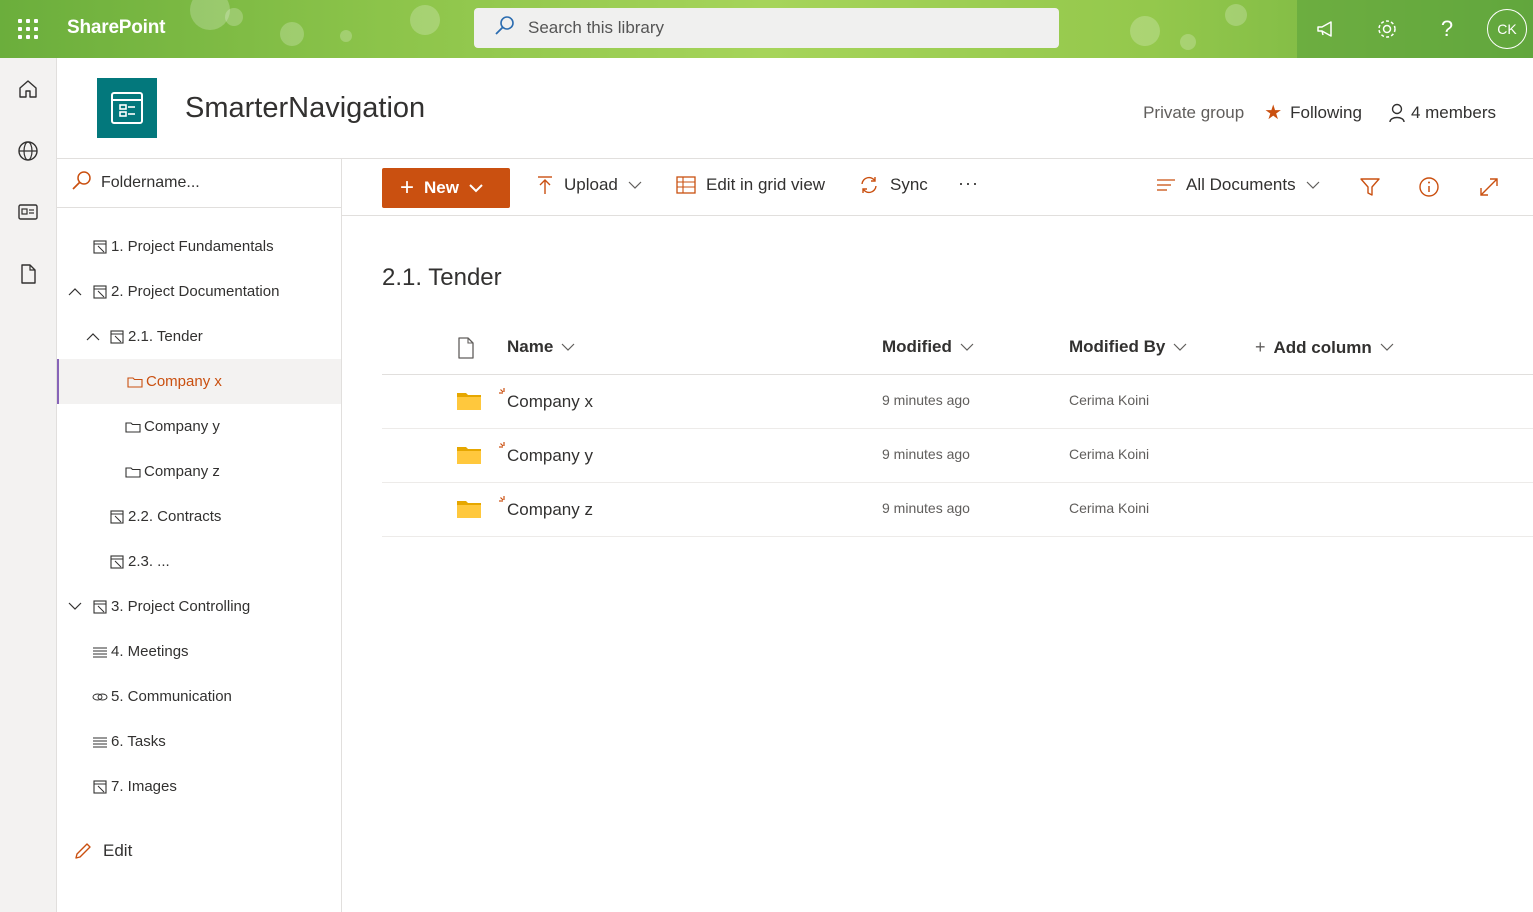  Describe the element at coordinates (1453, 113) in the screenshot. I see `members-button: 4 members` at that location.